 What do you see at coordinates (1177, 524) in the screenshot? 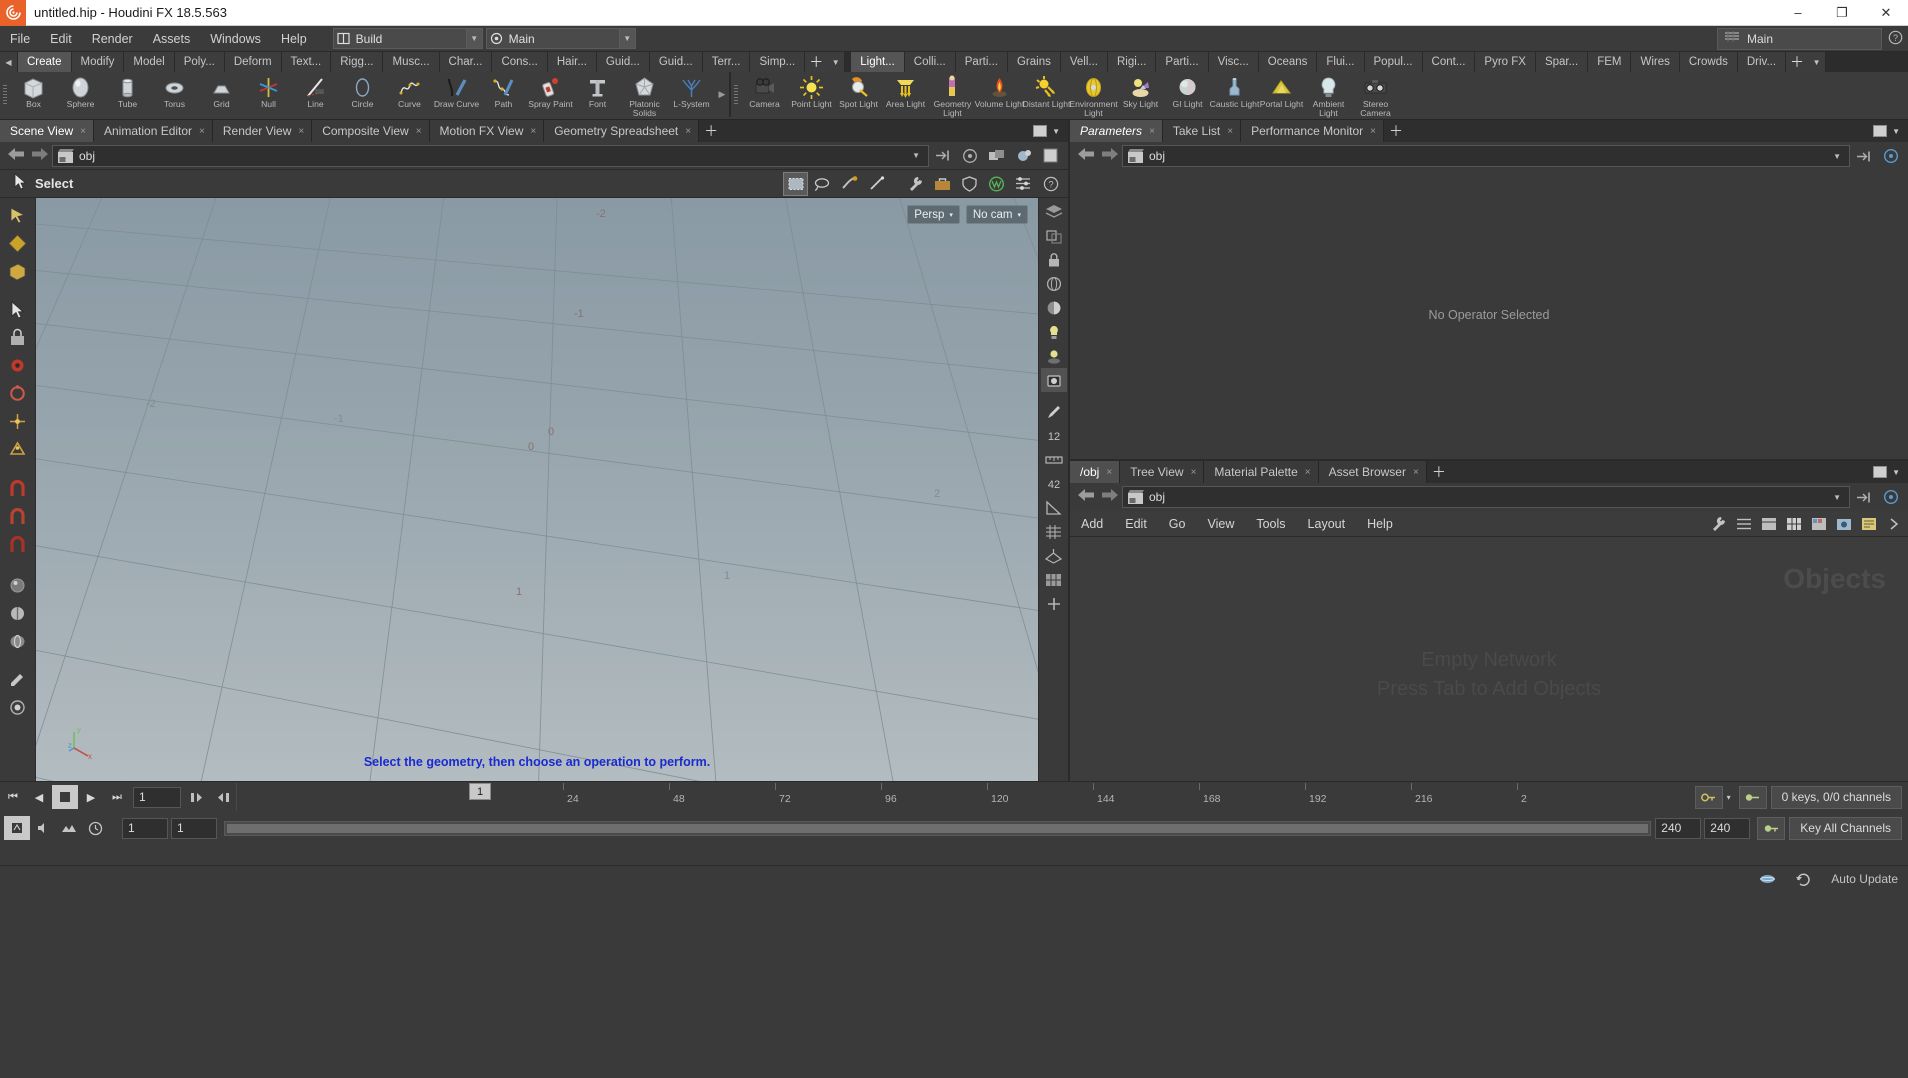
I see `network-menu-go: Go` at bounding box center [1177, 524].